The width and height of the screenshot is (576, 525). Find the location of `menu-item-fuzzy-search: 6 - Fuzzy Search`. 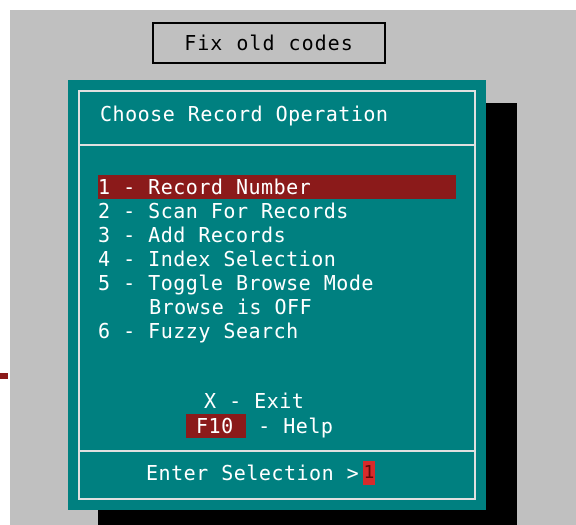

menu-item-fuzzy-search: 6 - Fuzzy Search is located at coordinates (277, 331).